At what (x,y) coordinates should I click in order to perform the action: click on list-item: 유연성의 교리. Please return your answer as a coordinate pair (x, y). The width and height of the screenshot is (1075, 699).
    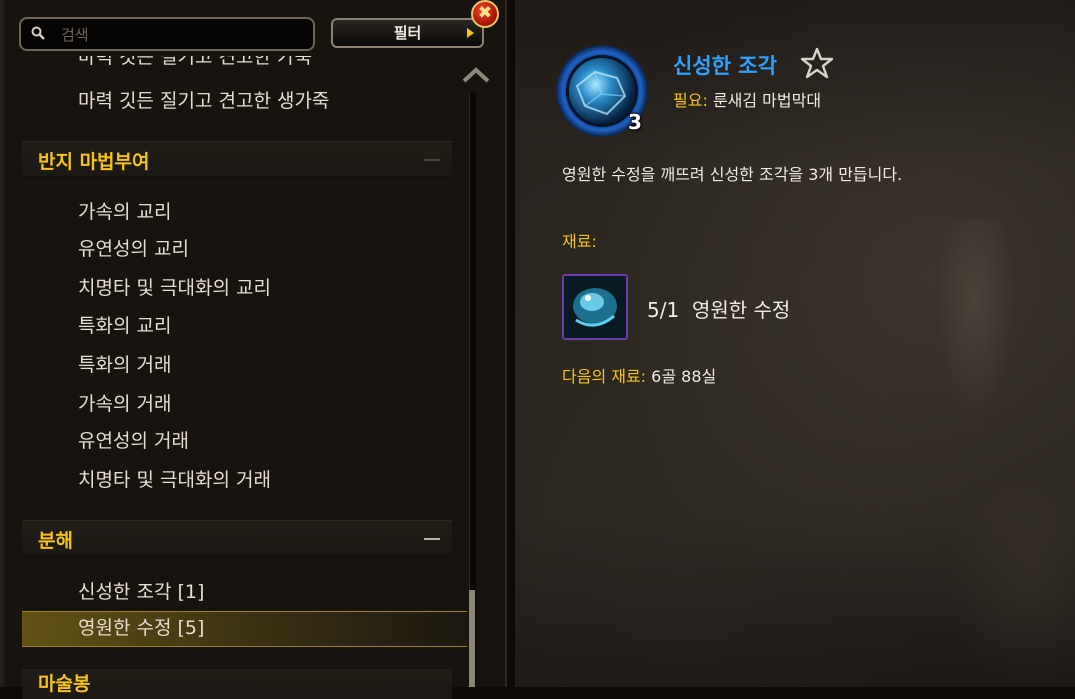
    Looking at the image, I should click on (133, 247).